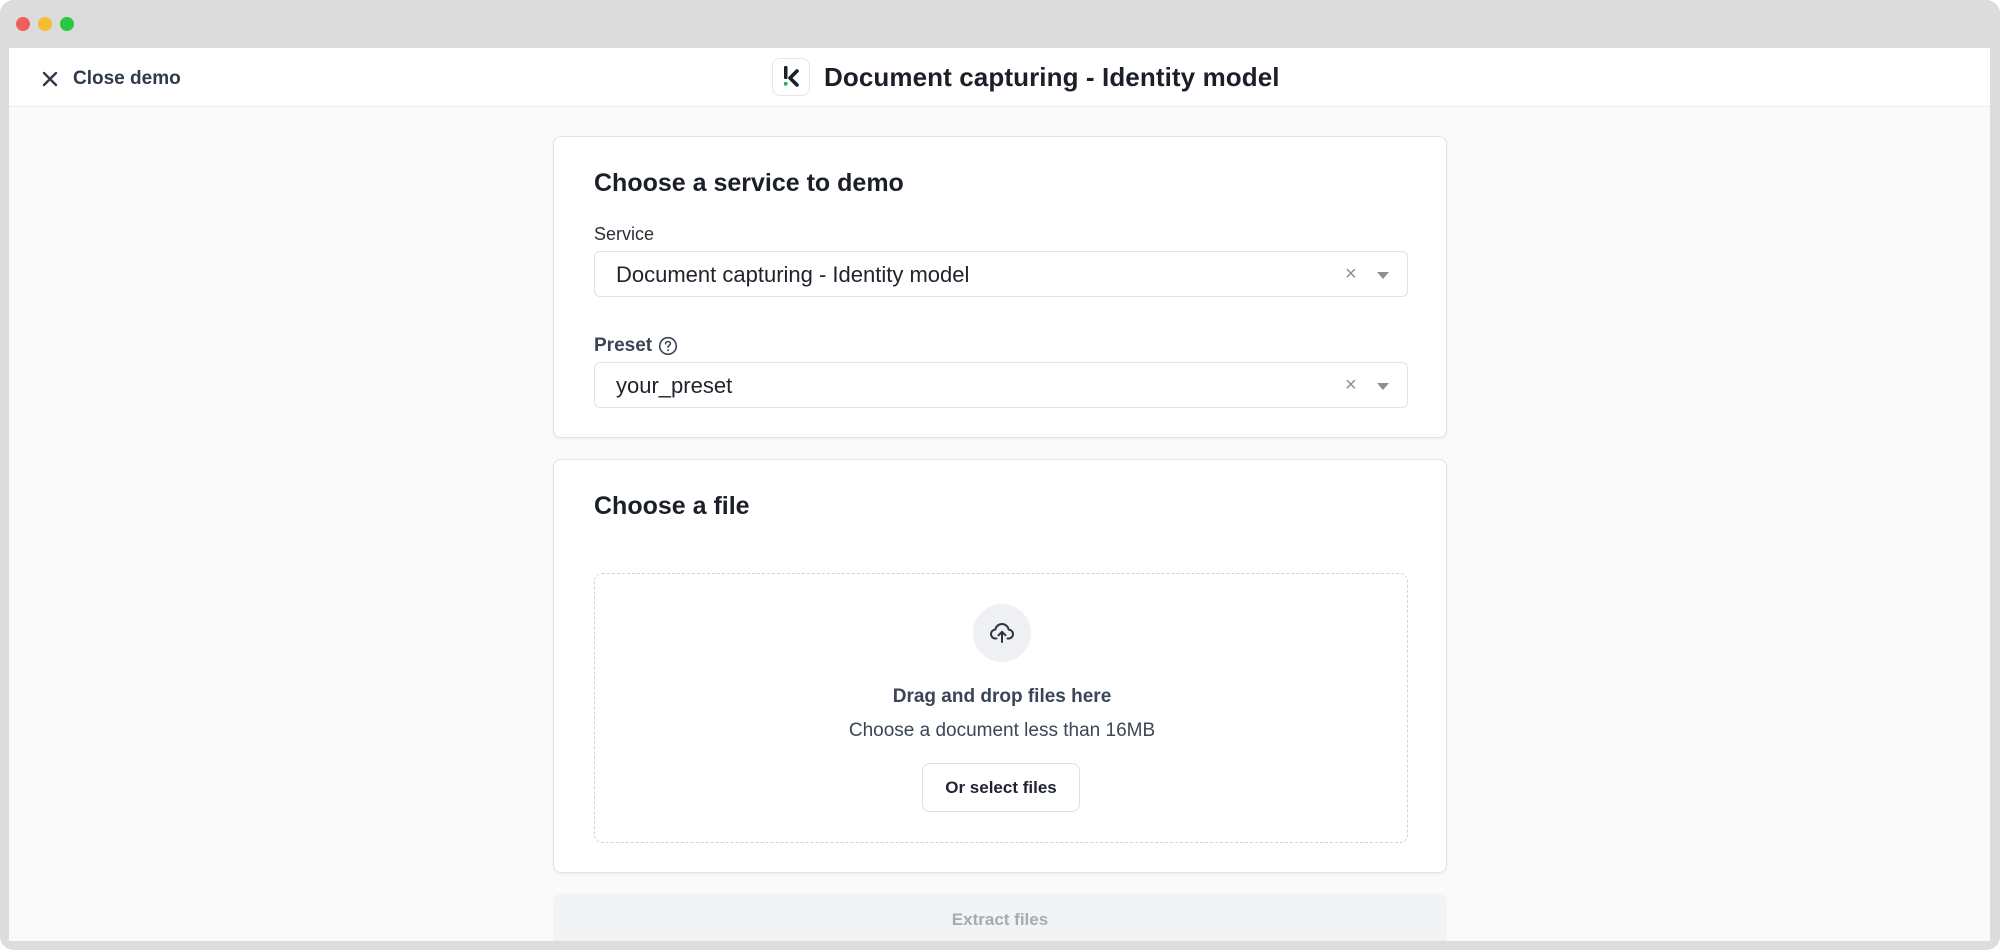  Describe the element at coordinates (1383, 275) in the screenshot. I see `service-chevron-down-icon` at that location.